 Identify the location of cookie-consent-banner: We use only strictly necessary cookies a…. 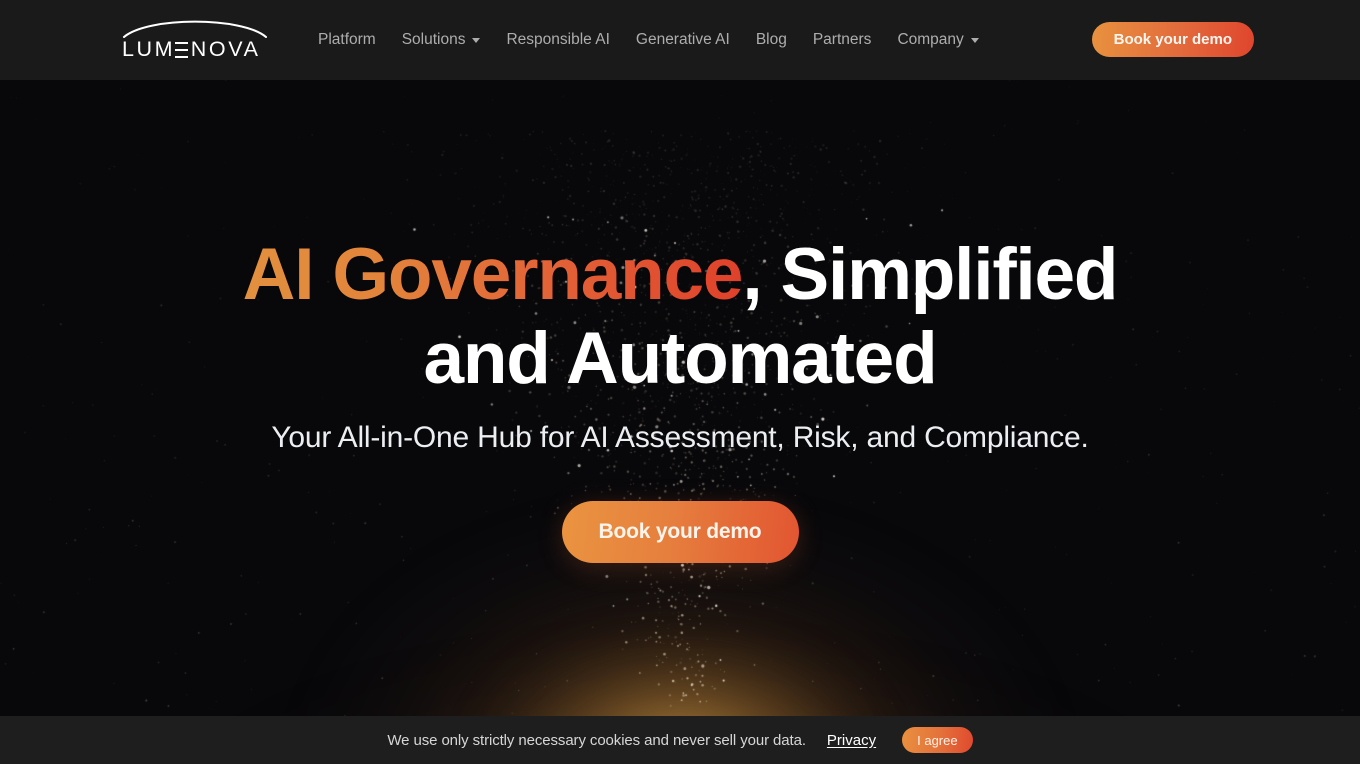
(680, 740).